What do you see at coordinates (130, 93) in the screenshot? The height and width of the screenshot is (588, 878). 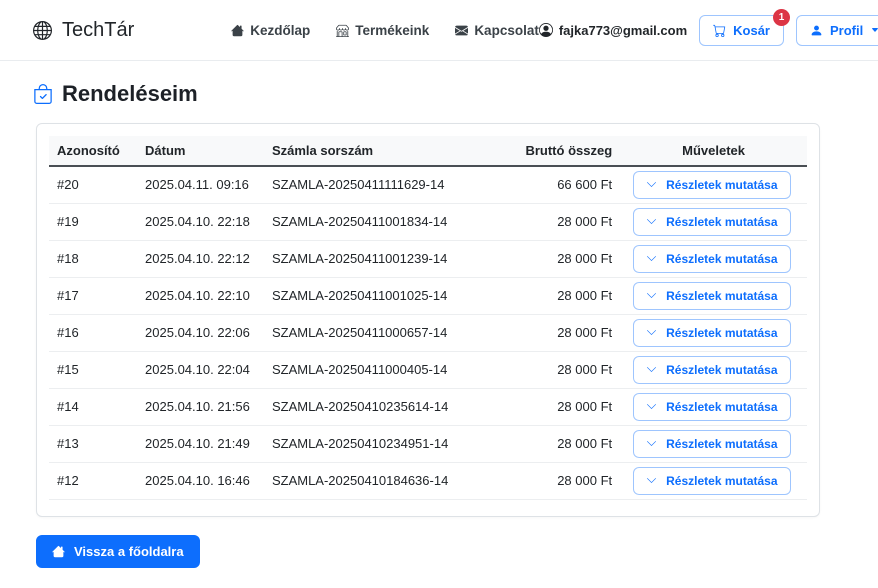 I see `page-title-text: Rendeléseim` at bounding box center [130, 93].